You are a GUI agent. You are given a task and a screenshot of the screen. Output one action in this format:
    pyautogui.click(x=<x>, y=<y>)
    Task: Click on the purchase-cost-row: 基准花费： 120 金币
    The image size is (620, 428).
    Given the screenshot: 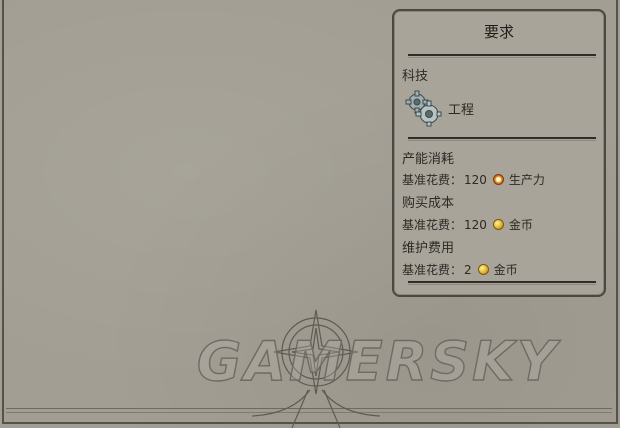 What is the action you would take?
    pyautogui.click(x=467, y=224)
    